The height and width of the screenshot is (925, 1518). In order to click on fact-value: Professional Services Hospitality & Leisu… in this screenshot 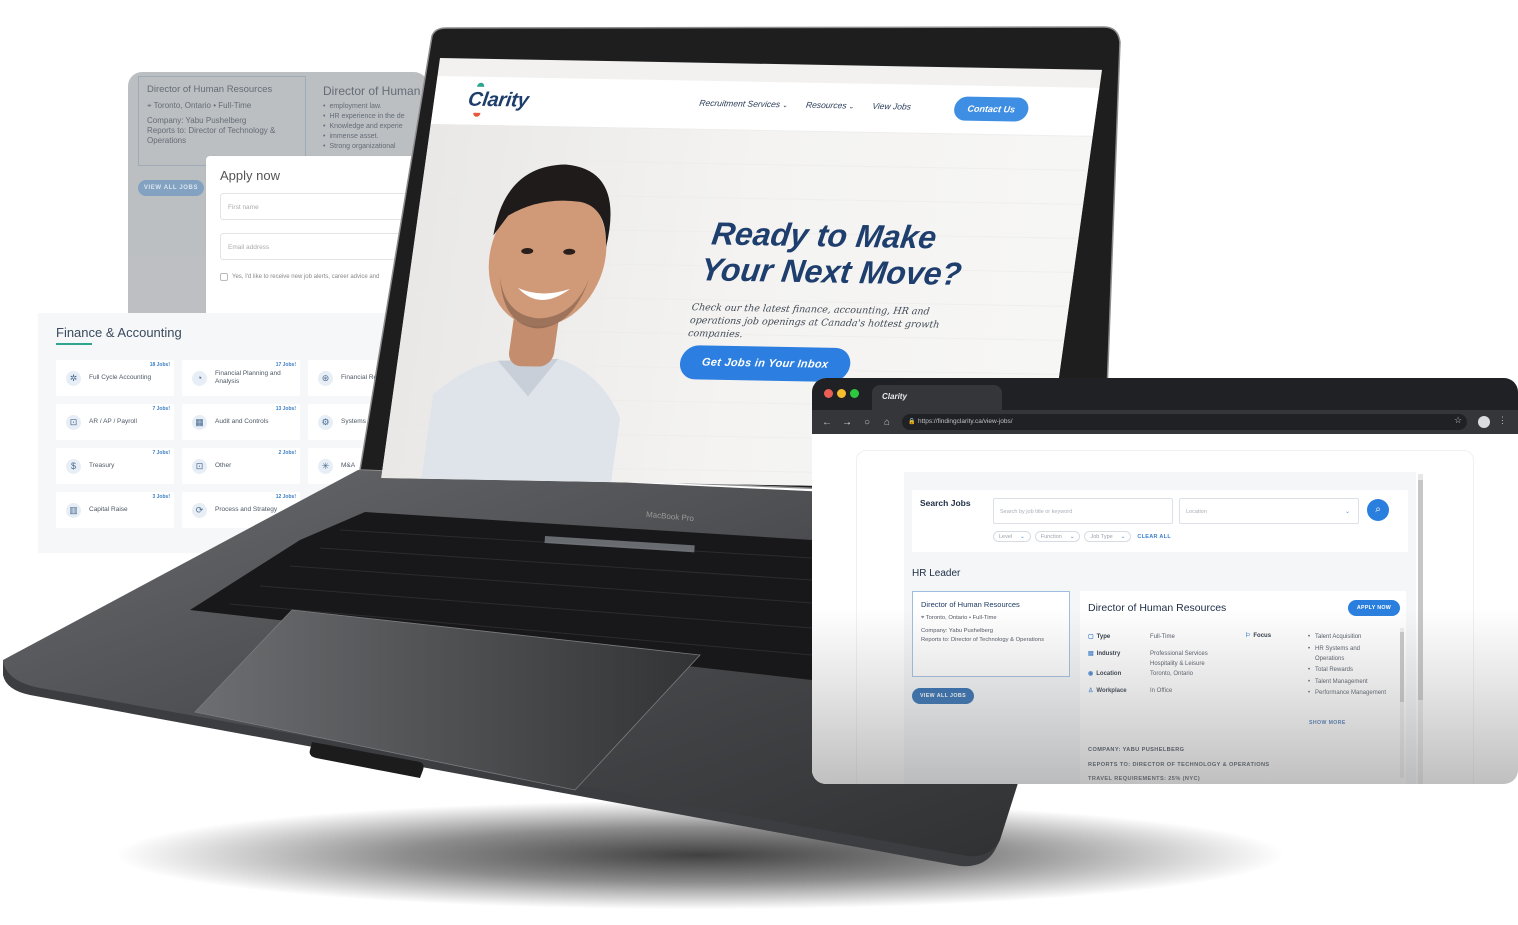, I will do `click(1179, 659)`.